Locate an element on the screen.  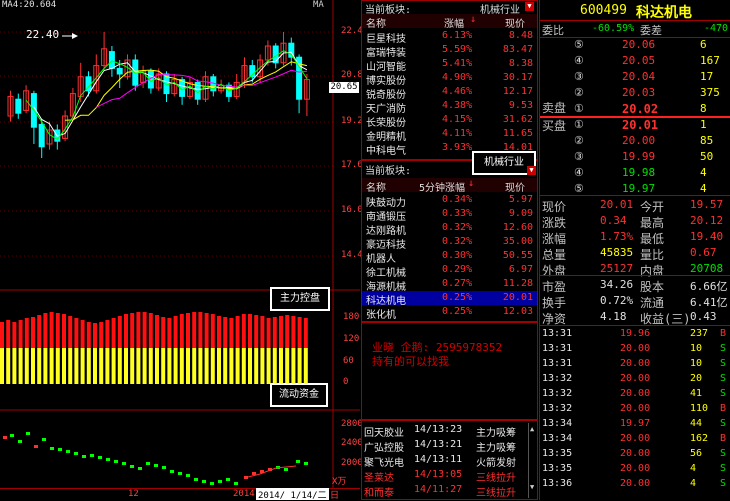
sector-row: 机器人 0.30% 50.55 is located at coordinates (449, 257).